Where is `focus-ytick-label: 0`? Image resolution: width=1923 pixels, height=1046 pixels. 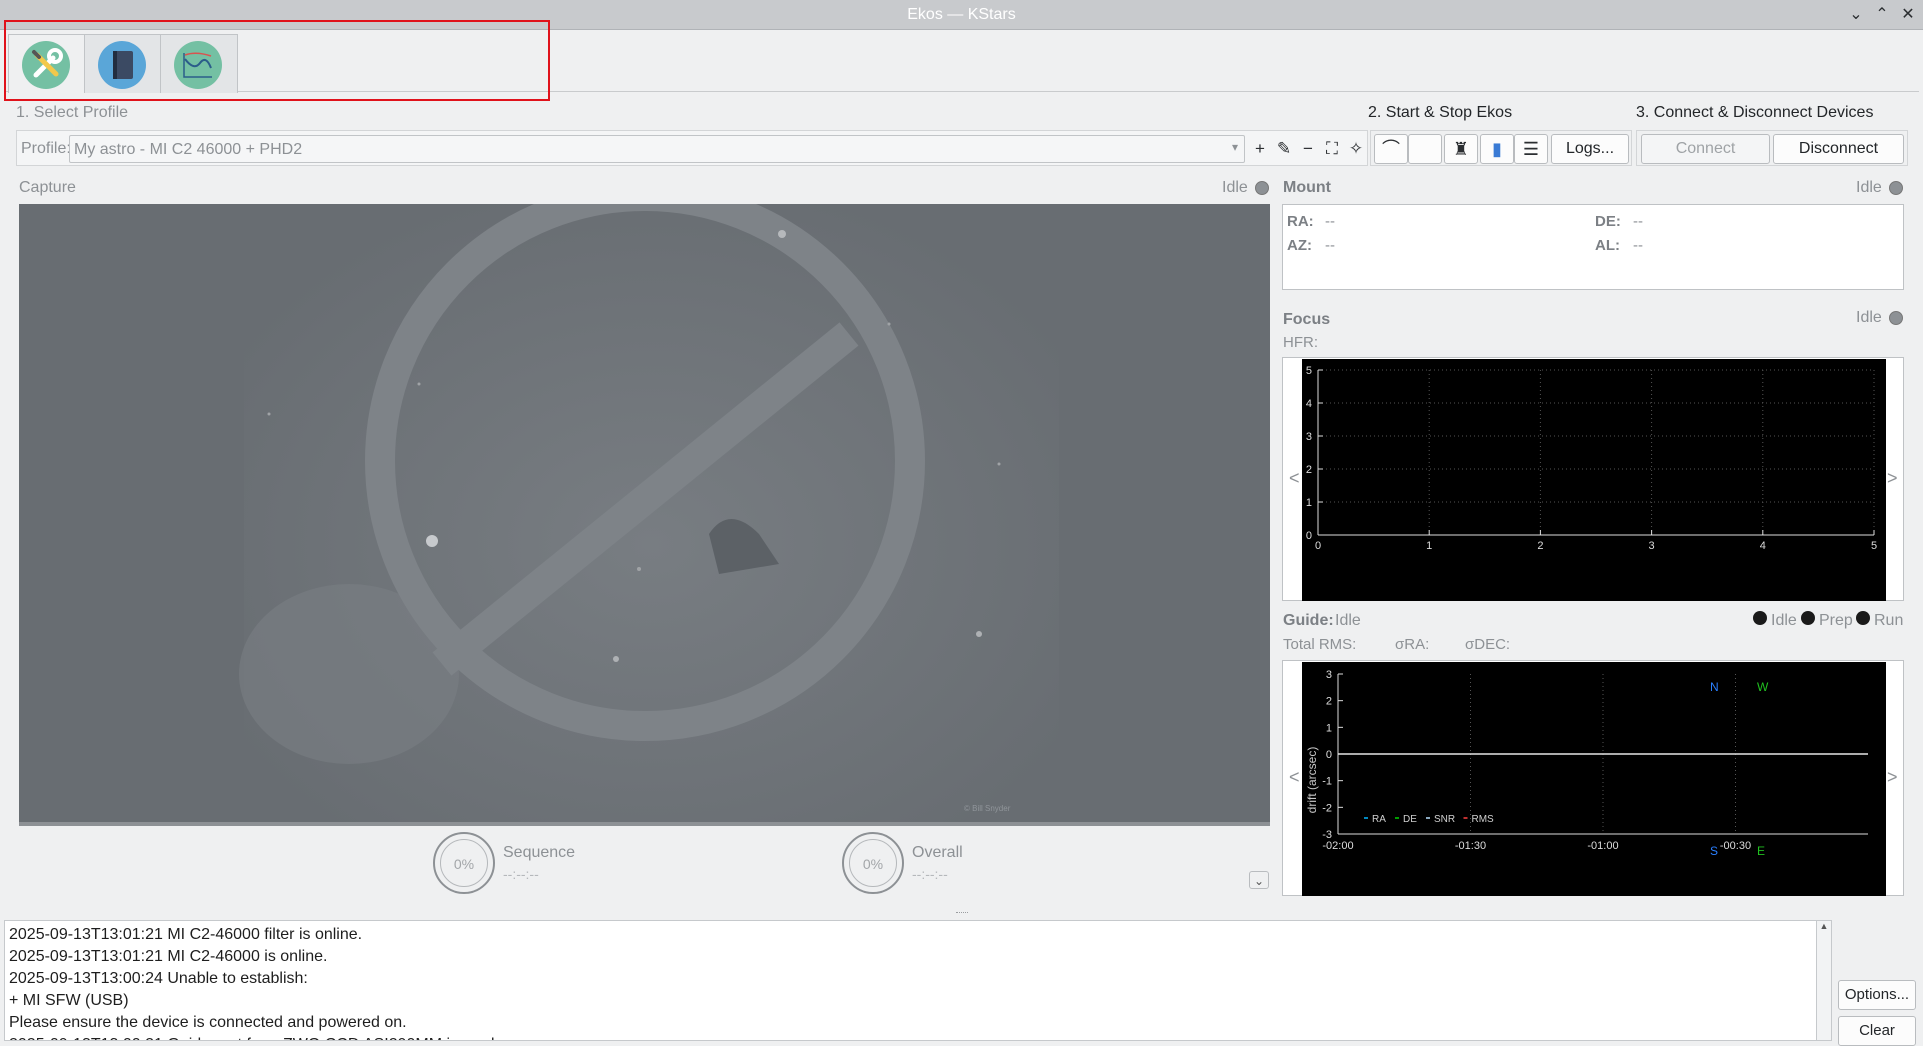 focus-ytick-label: 0 is located at coordinates (1309, 536).